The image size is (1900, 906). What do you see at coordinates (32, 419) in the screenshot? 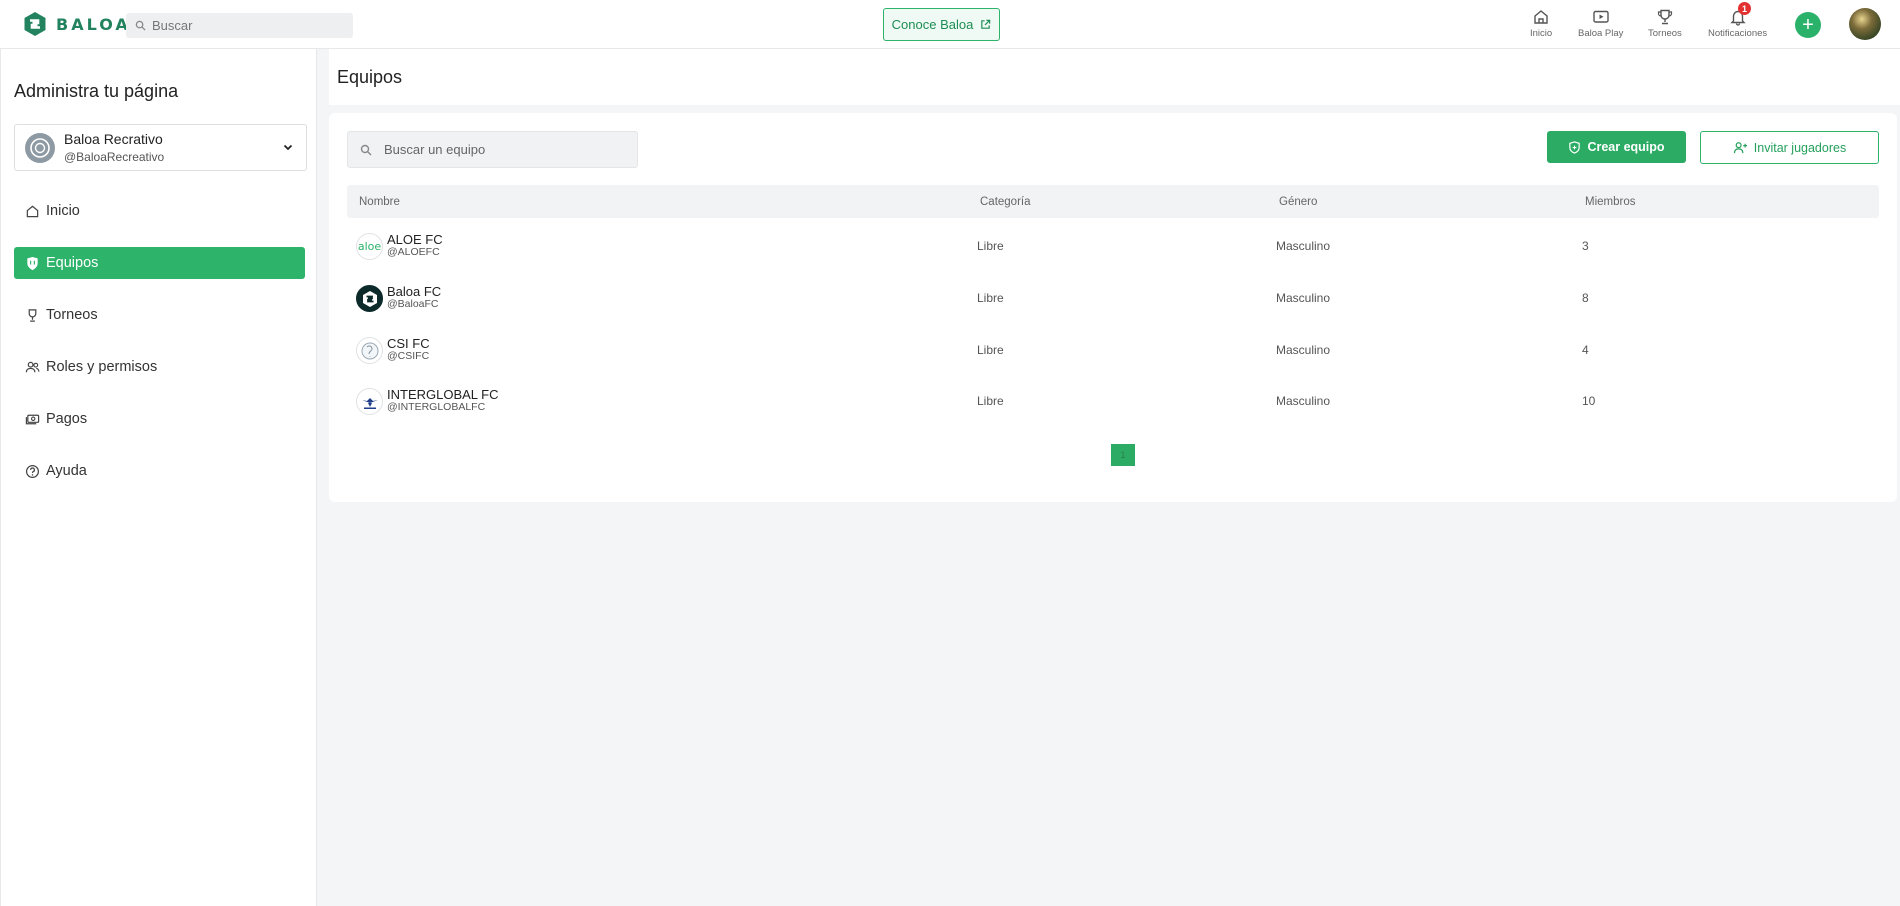
I see `cash-icon` at bounding box center [32, 419].